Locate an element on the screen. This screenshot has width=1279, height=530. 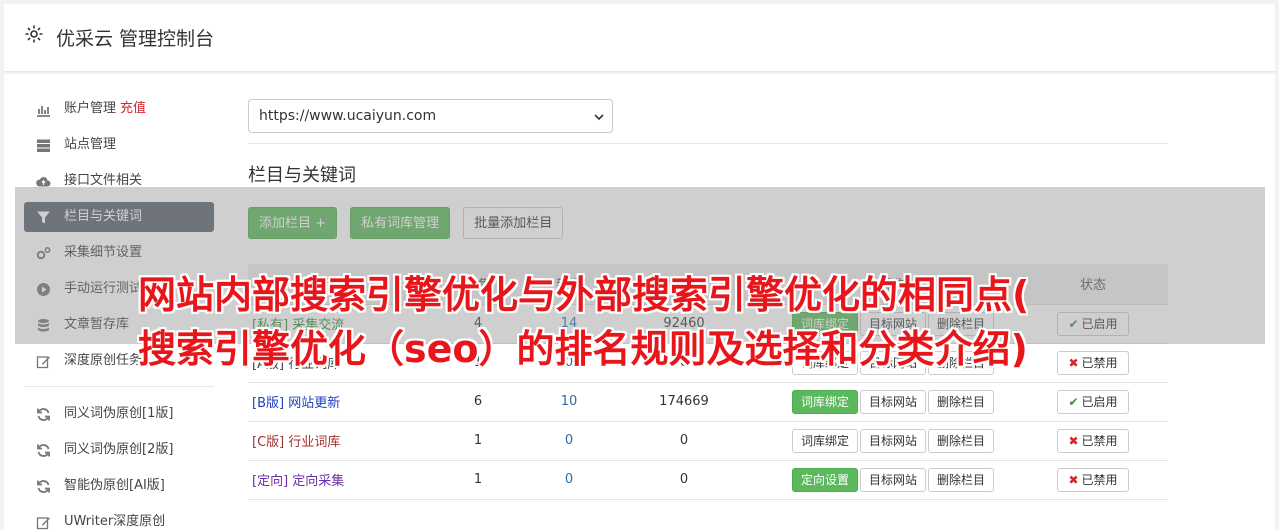
sidebar-item-label: 站点管理 is located at coordinates (90, 144).